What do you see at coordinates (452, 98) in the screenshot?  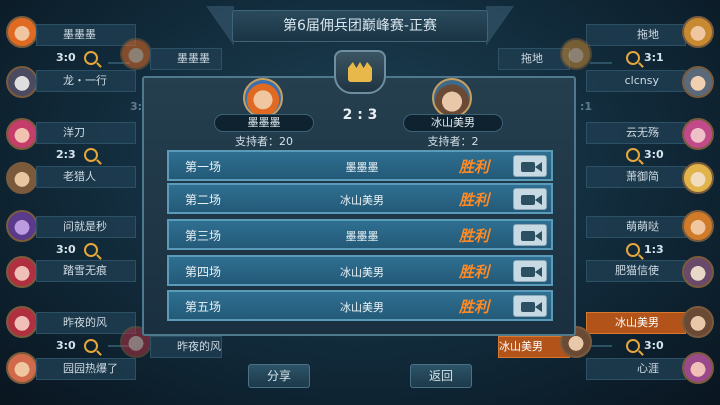 I see `player-right-avatar` at bounding box center [452, 98].